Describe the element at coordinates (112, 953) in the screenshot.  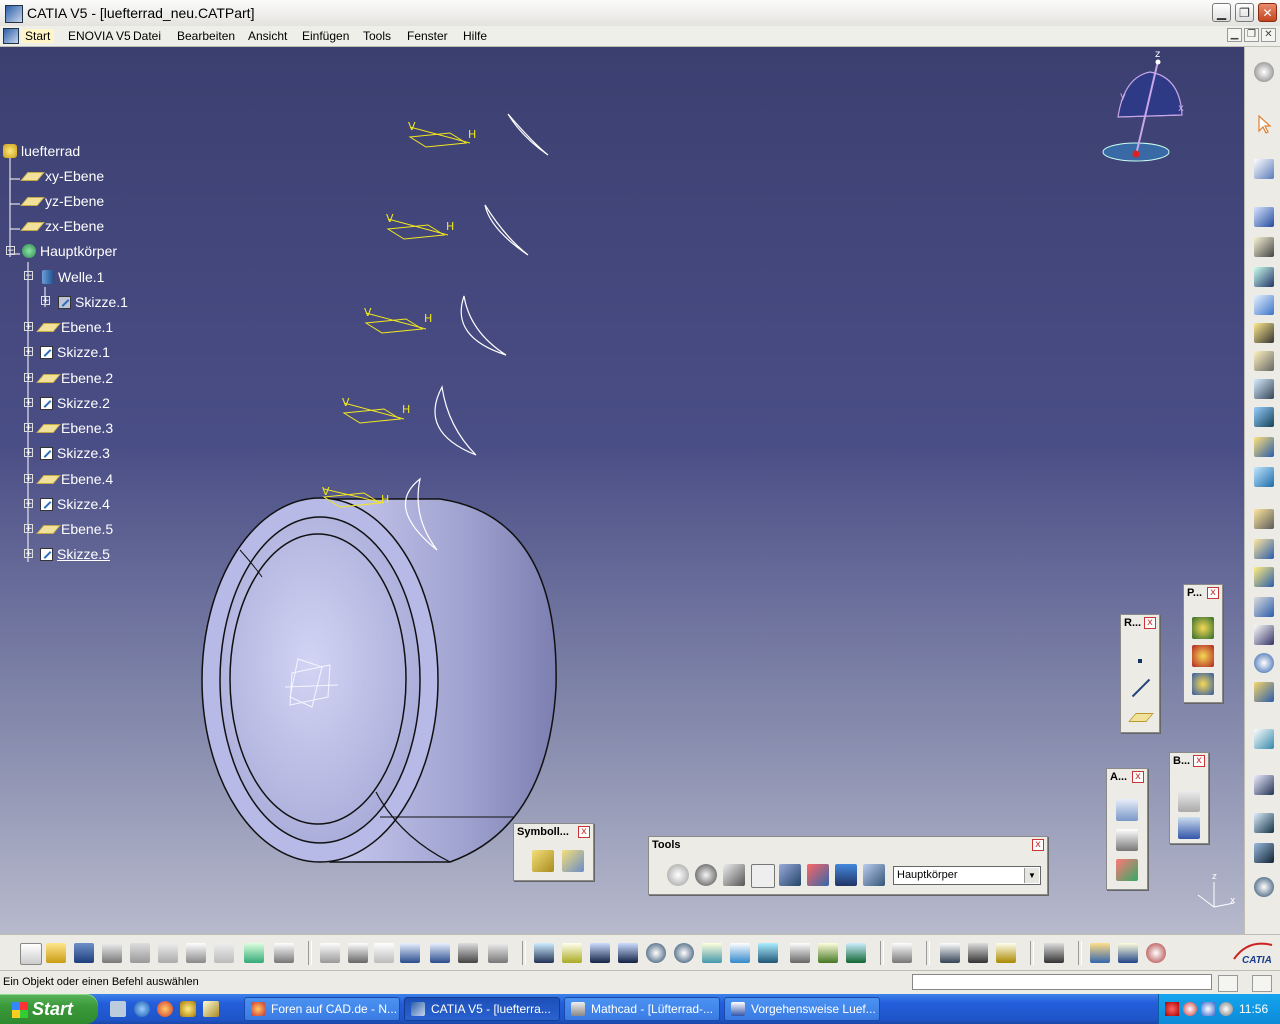
I see `print-icon` at that location.